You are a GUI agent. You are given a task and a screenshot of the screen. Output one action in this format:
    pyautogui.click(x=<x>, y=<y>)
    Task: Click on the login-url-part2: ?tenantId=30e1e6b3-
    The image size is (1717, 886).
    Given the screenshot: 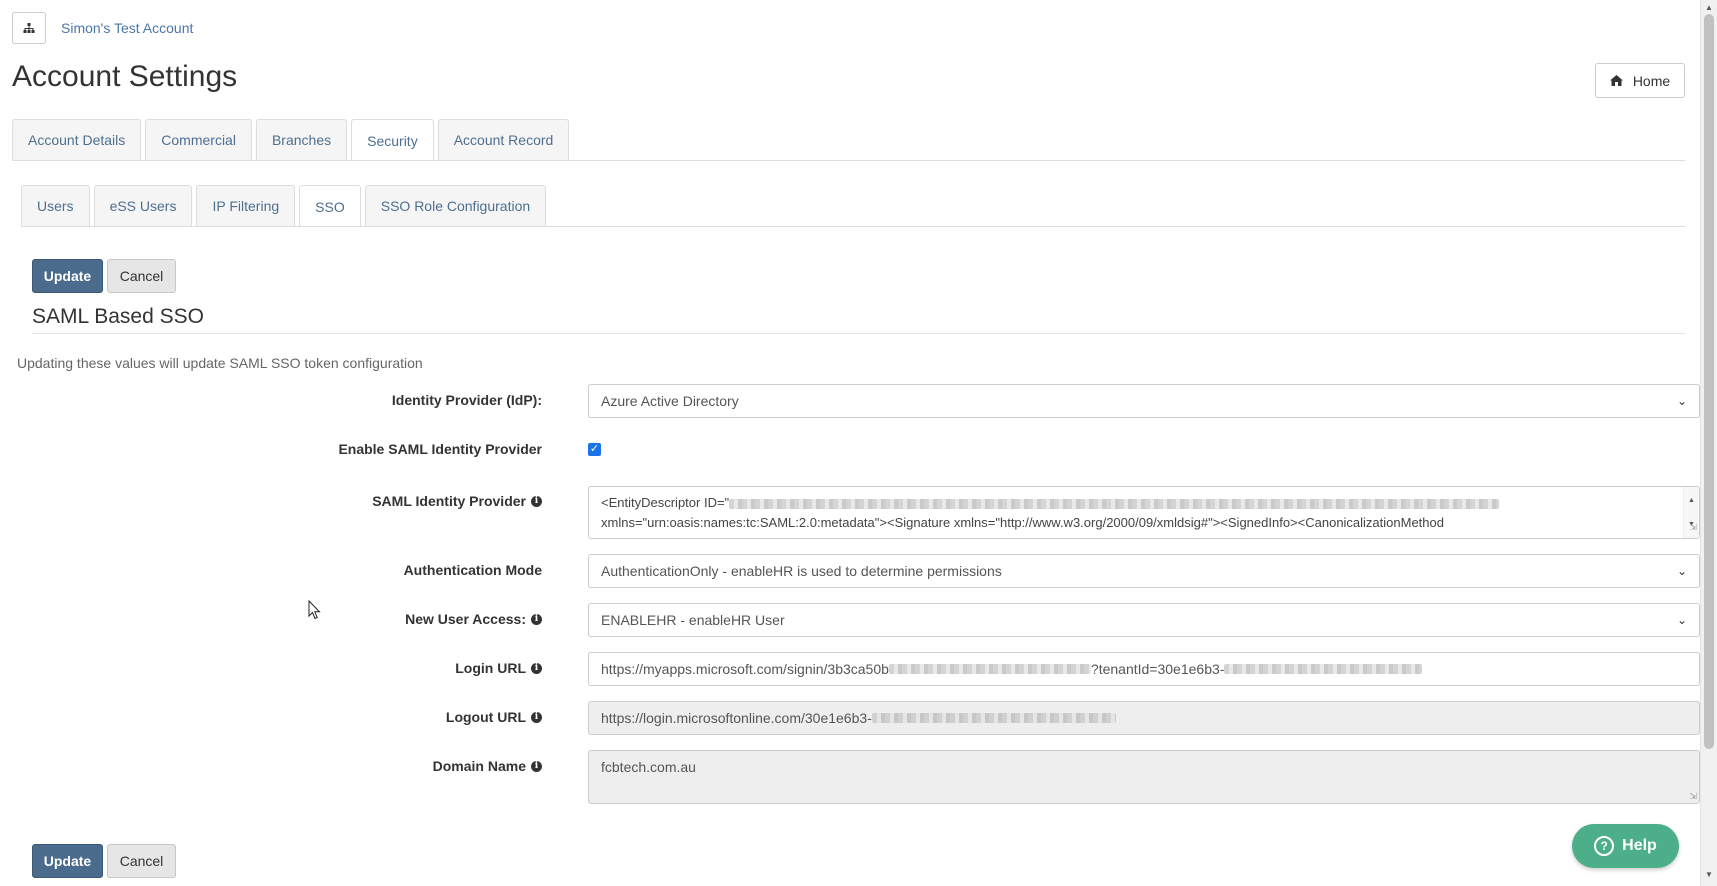 What is the action you would take?
    pyautogui.click(x=1157, y=669)
    